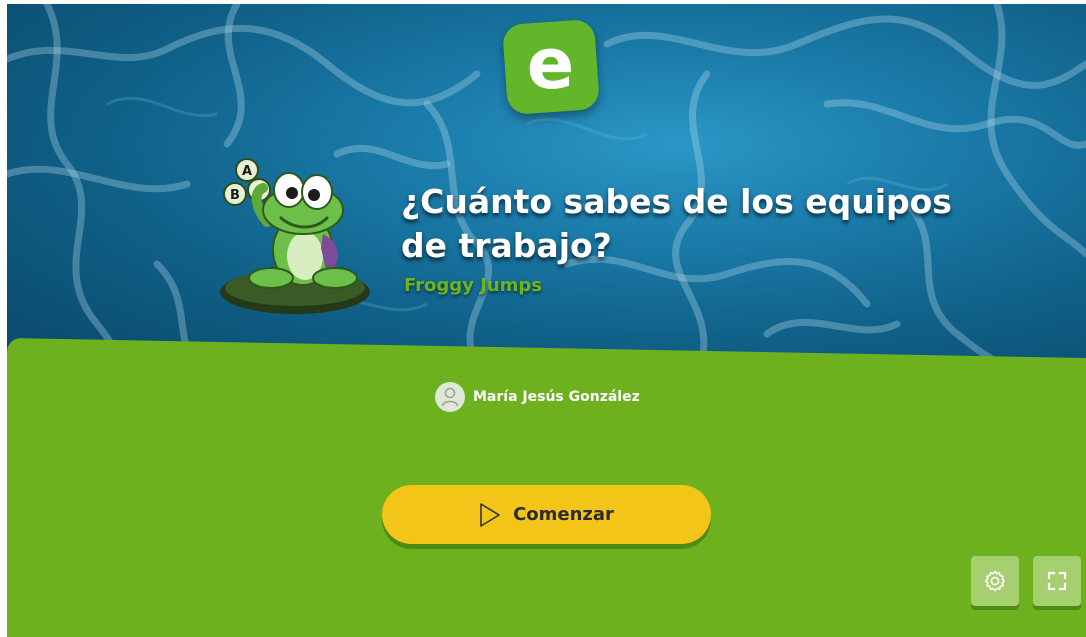 The height and width of the screenshot is (637, 1086). I want to click on user-icon, so click(450, 397).